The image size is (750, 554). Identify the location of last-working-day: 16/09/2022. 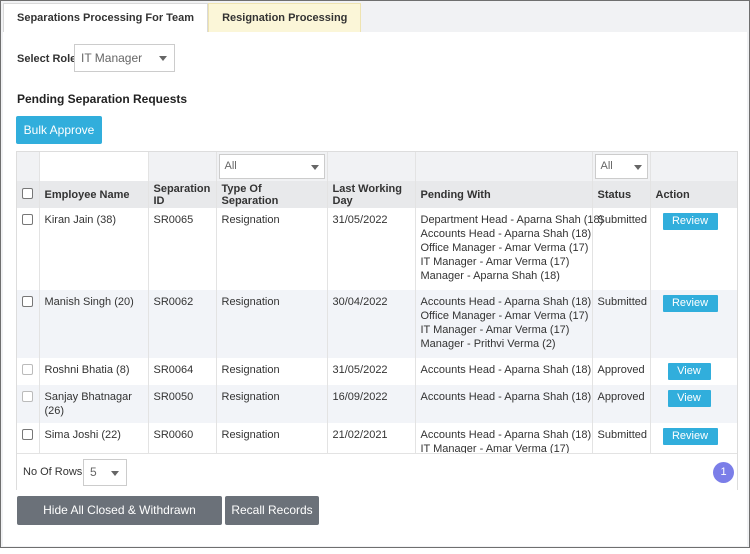
(371, 404).